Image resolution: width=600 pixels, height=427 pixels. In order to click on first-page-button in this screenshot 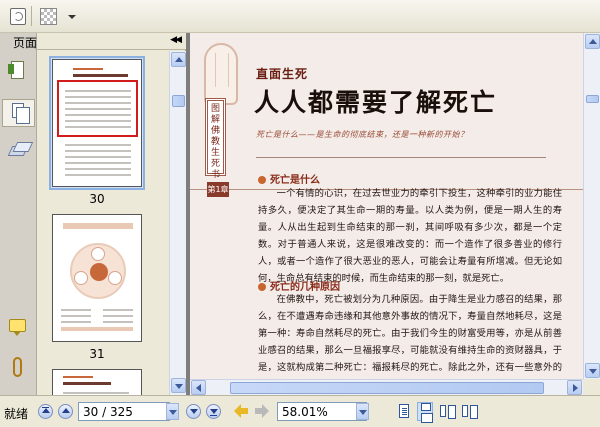, I will do `click(45, 411)`.